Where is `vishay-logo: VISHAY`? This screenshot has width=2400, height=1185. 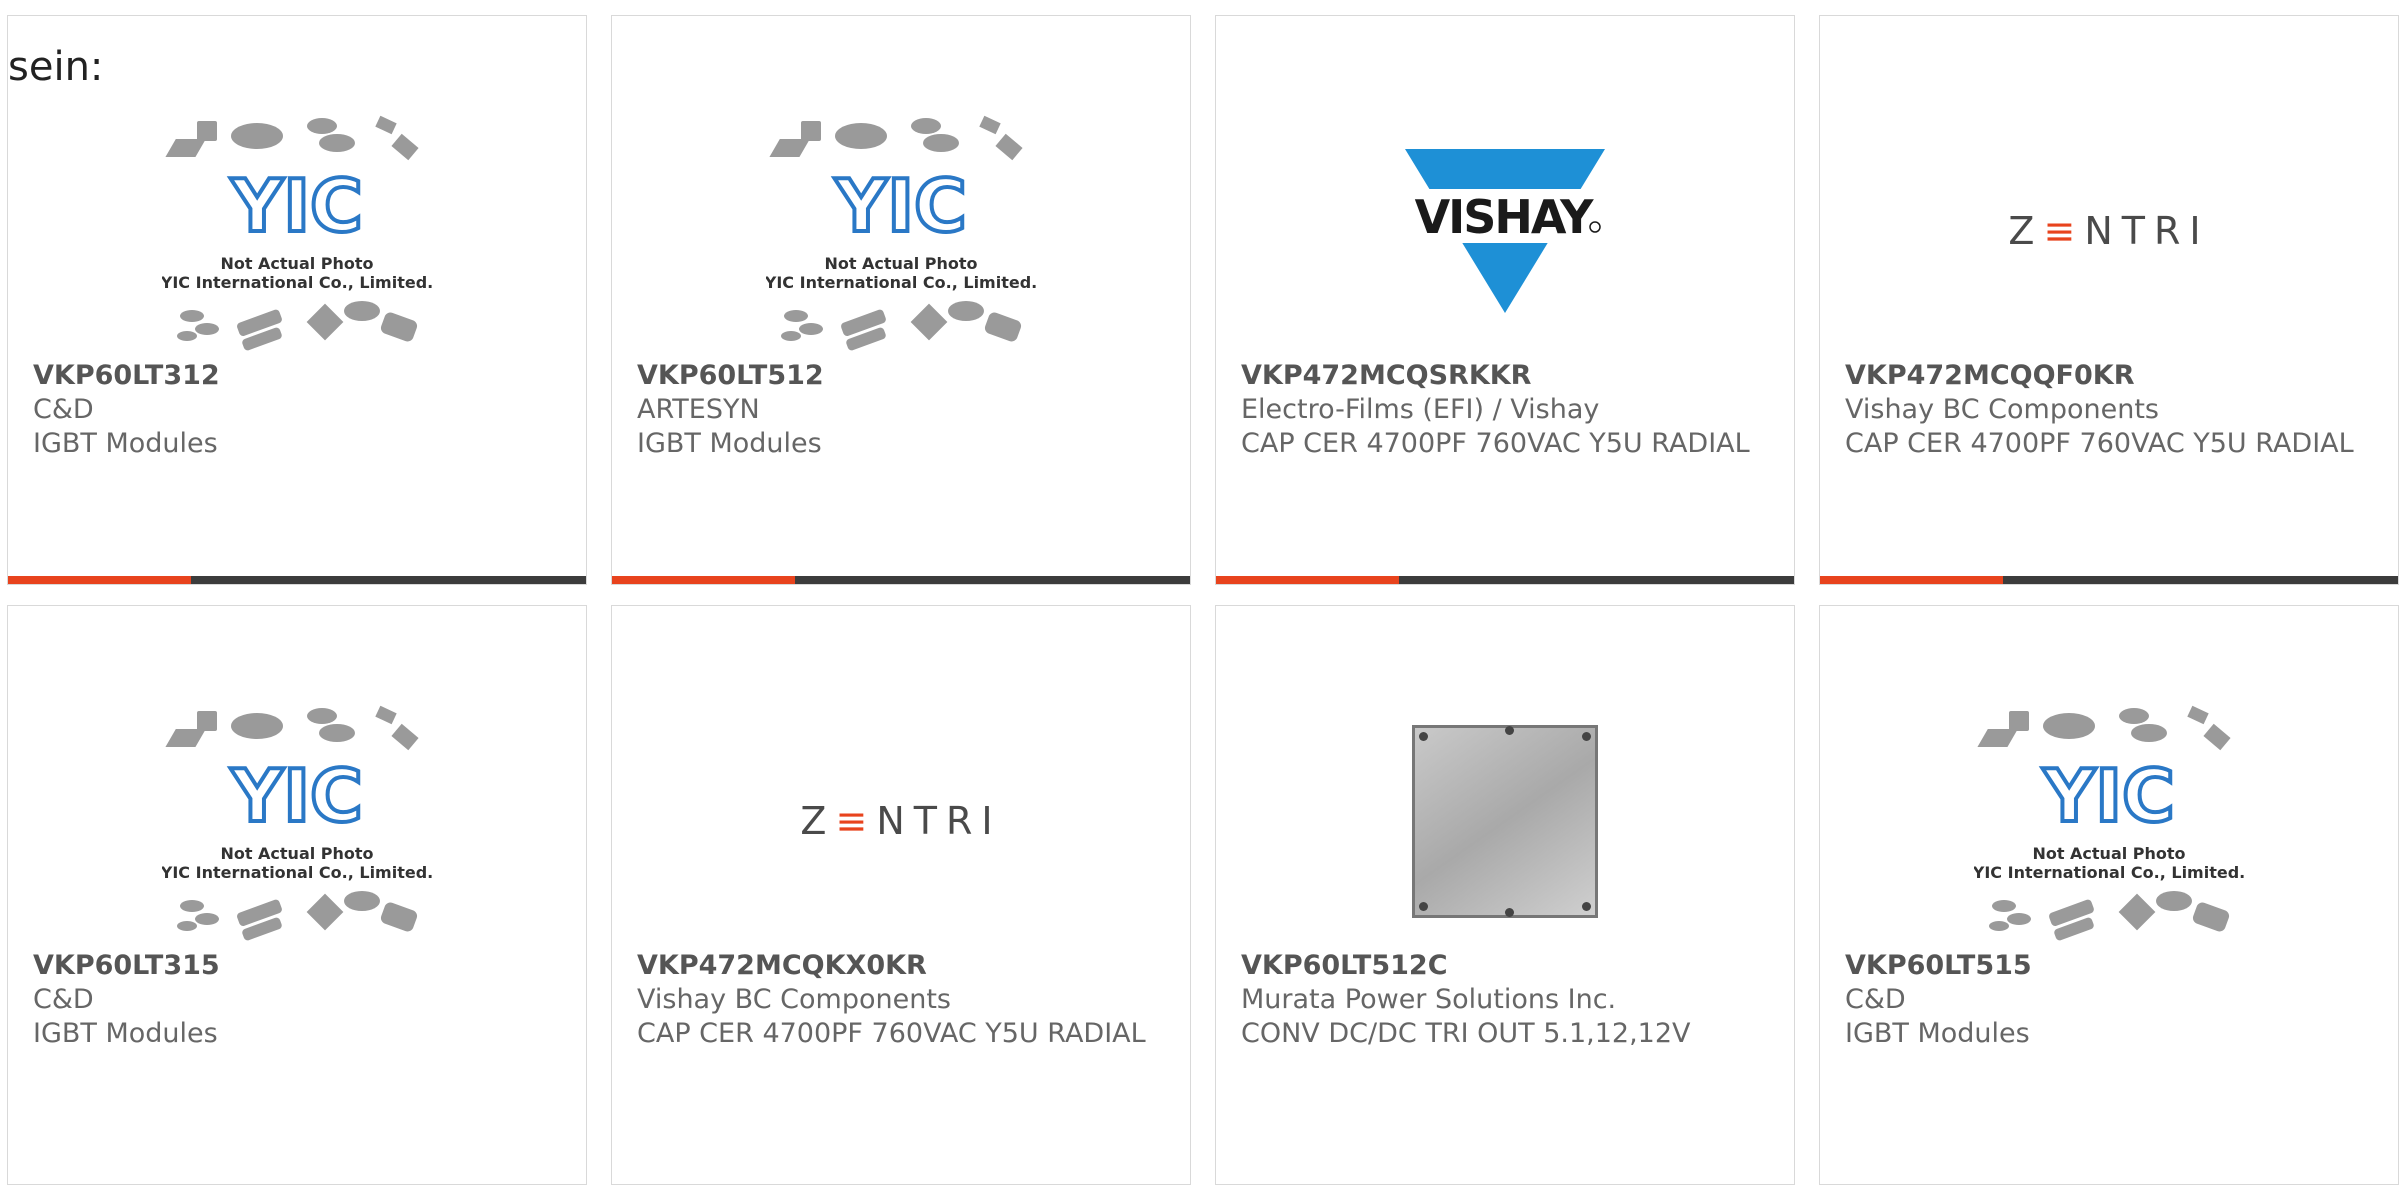
vishay-logo: VISHAY is located at coordinates (1505, 231).